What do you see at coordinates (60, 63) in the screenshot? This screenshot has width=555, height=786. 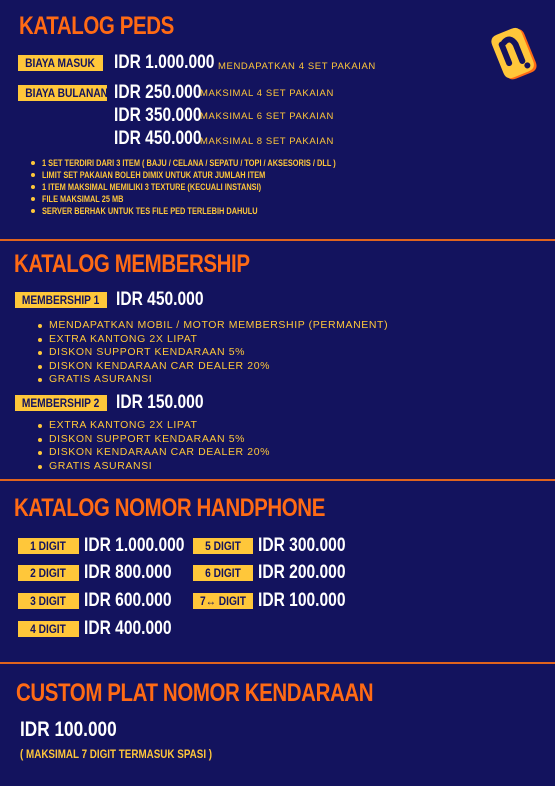 I see `biaya-masuk-badge: BIAYA MASUK` at bounding box center [60, 63].